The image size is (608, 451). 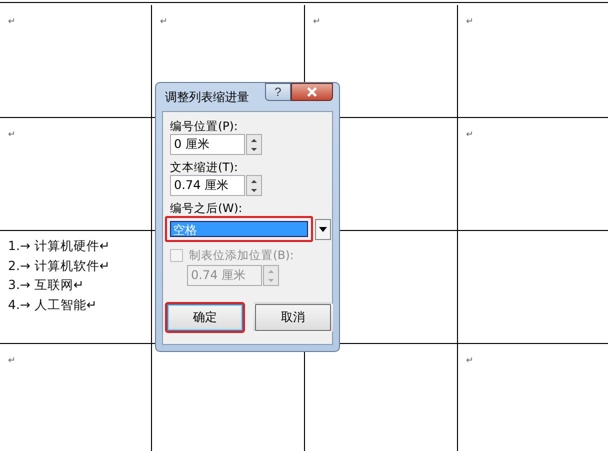 What do you see at coordinates (293, 317) in the screenshot?
I see `cancel-button: 取消` at bounding box center [293, 317].